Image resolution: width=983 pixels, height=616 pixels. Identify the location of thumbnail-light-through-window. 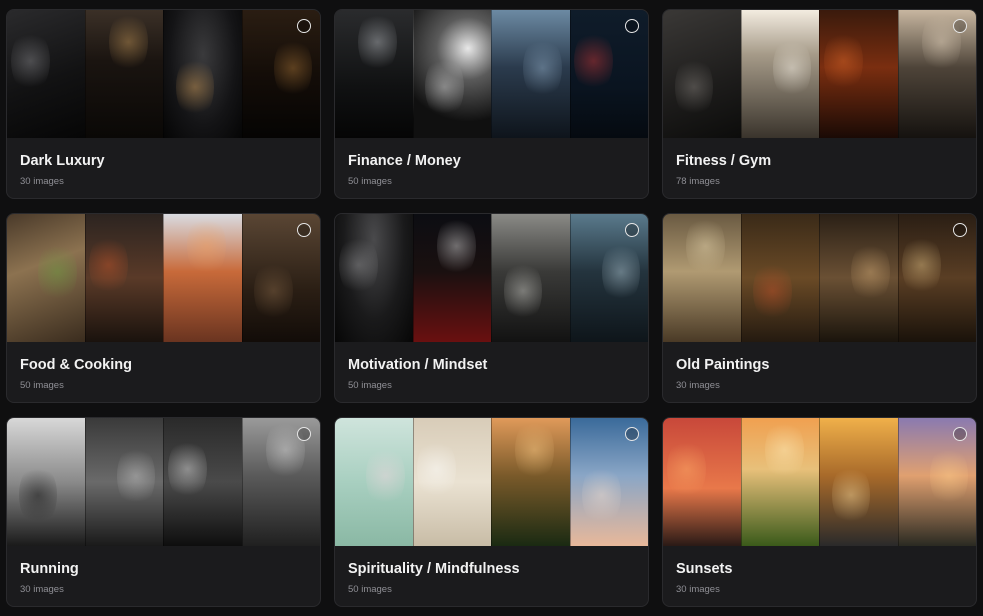
(530, 278).